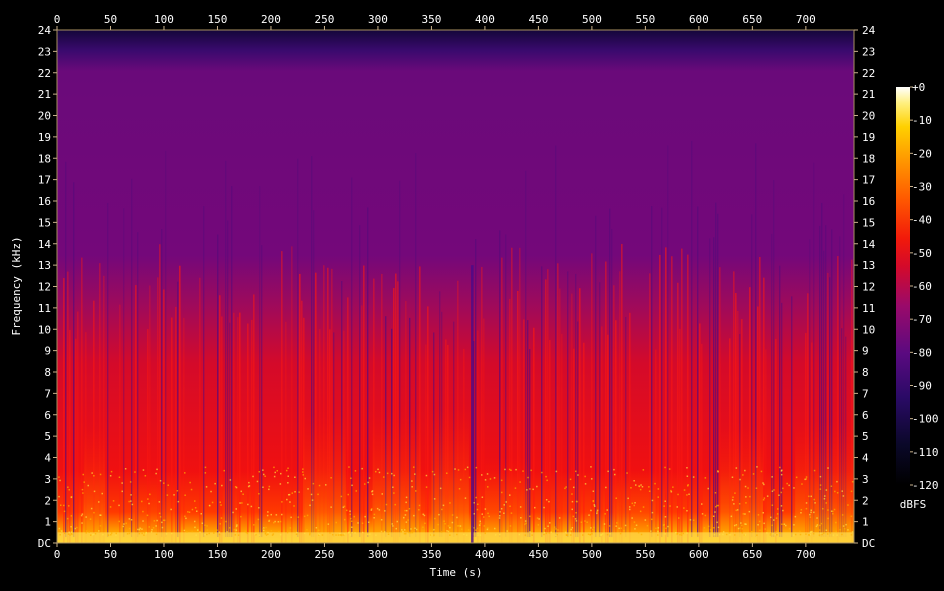  I want to click on quiet-streak, so click(718, 375).